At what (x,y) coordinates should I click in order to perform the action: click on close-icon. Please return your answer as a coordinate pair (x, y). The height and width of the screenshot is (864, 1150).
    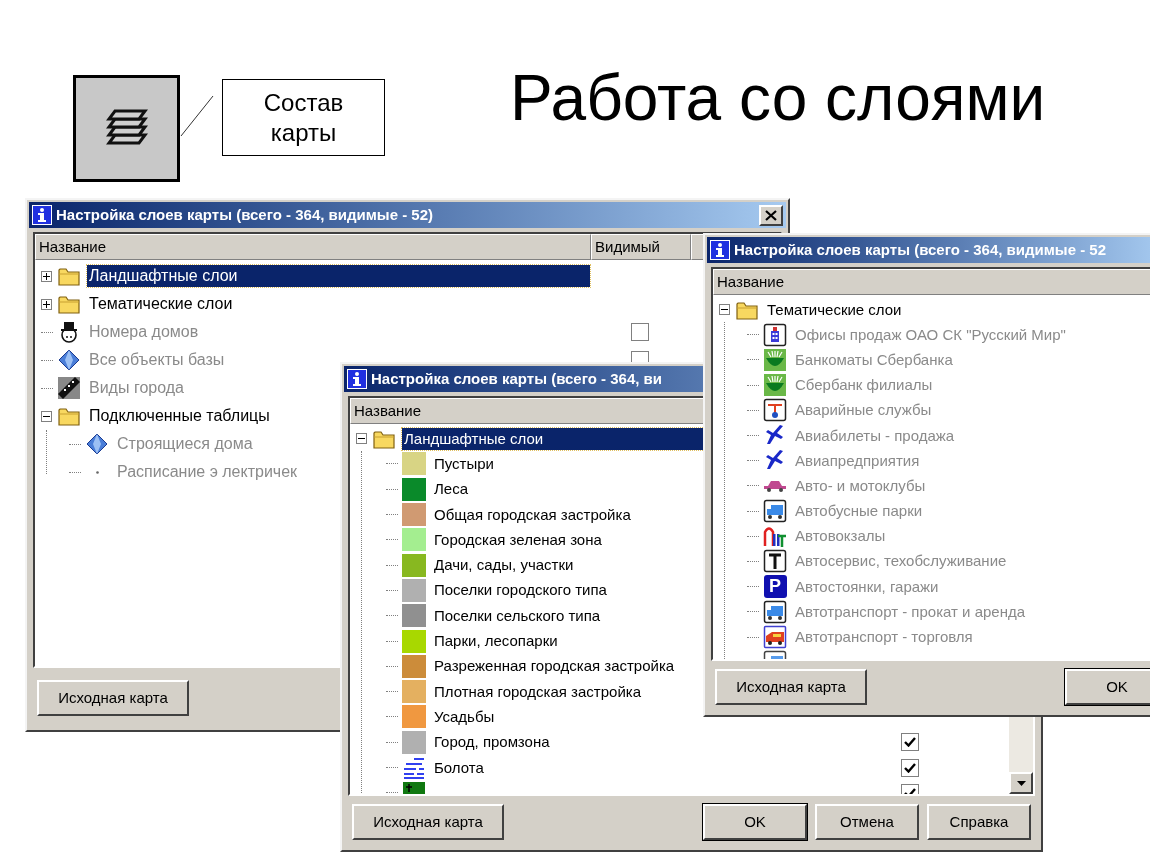
    Looking at the image, I should click on (771, 215).